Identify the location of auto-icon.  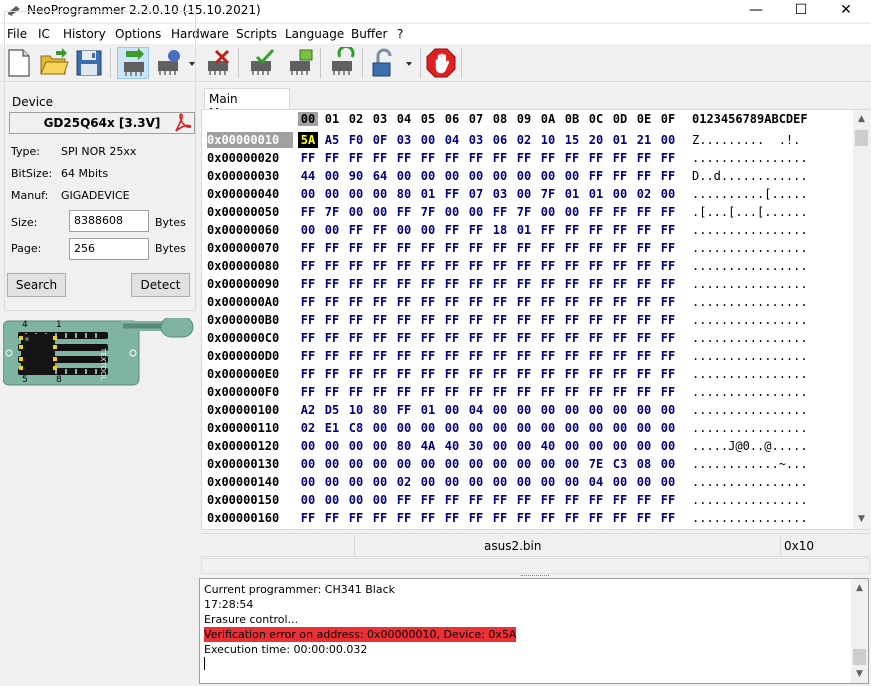
(342, 61).